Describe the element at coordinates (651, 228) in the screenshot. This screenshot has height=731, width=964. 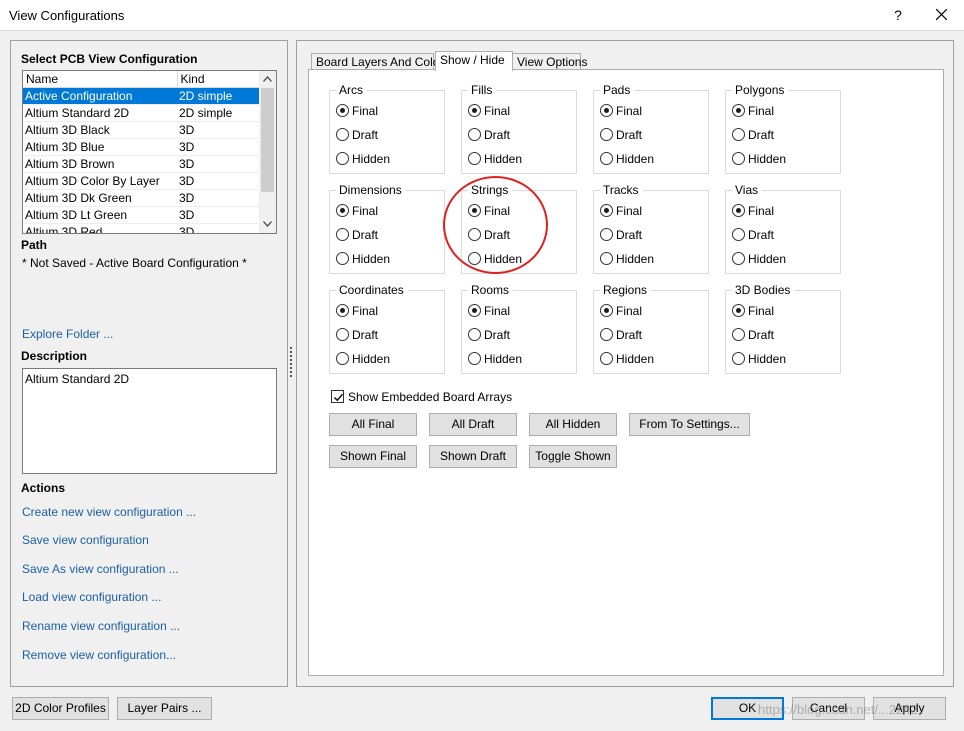
I see `group-tracks: Tracks Final Draft Hidden` at that location.